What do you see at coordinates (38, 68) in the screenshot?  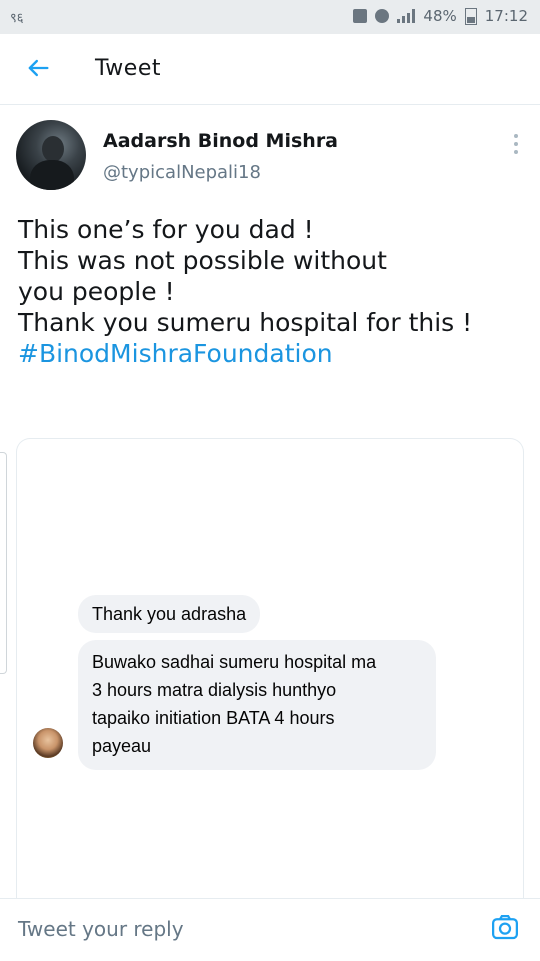 I see `arrow-left-icon` at bounding box center [38, 68].